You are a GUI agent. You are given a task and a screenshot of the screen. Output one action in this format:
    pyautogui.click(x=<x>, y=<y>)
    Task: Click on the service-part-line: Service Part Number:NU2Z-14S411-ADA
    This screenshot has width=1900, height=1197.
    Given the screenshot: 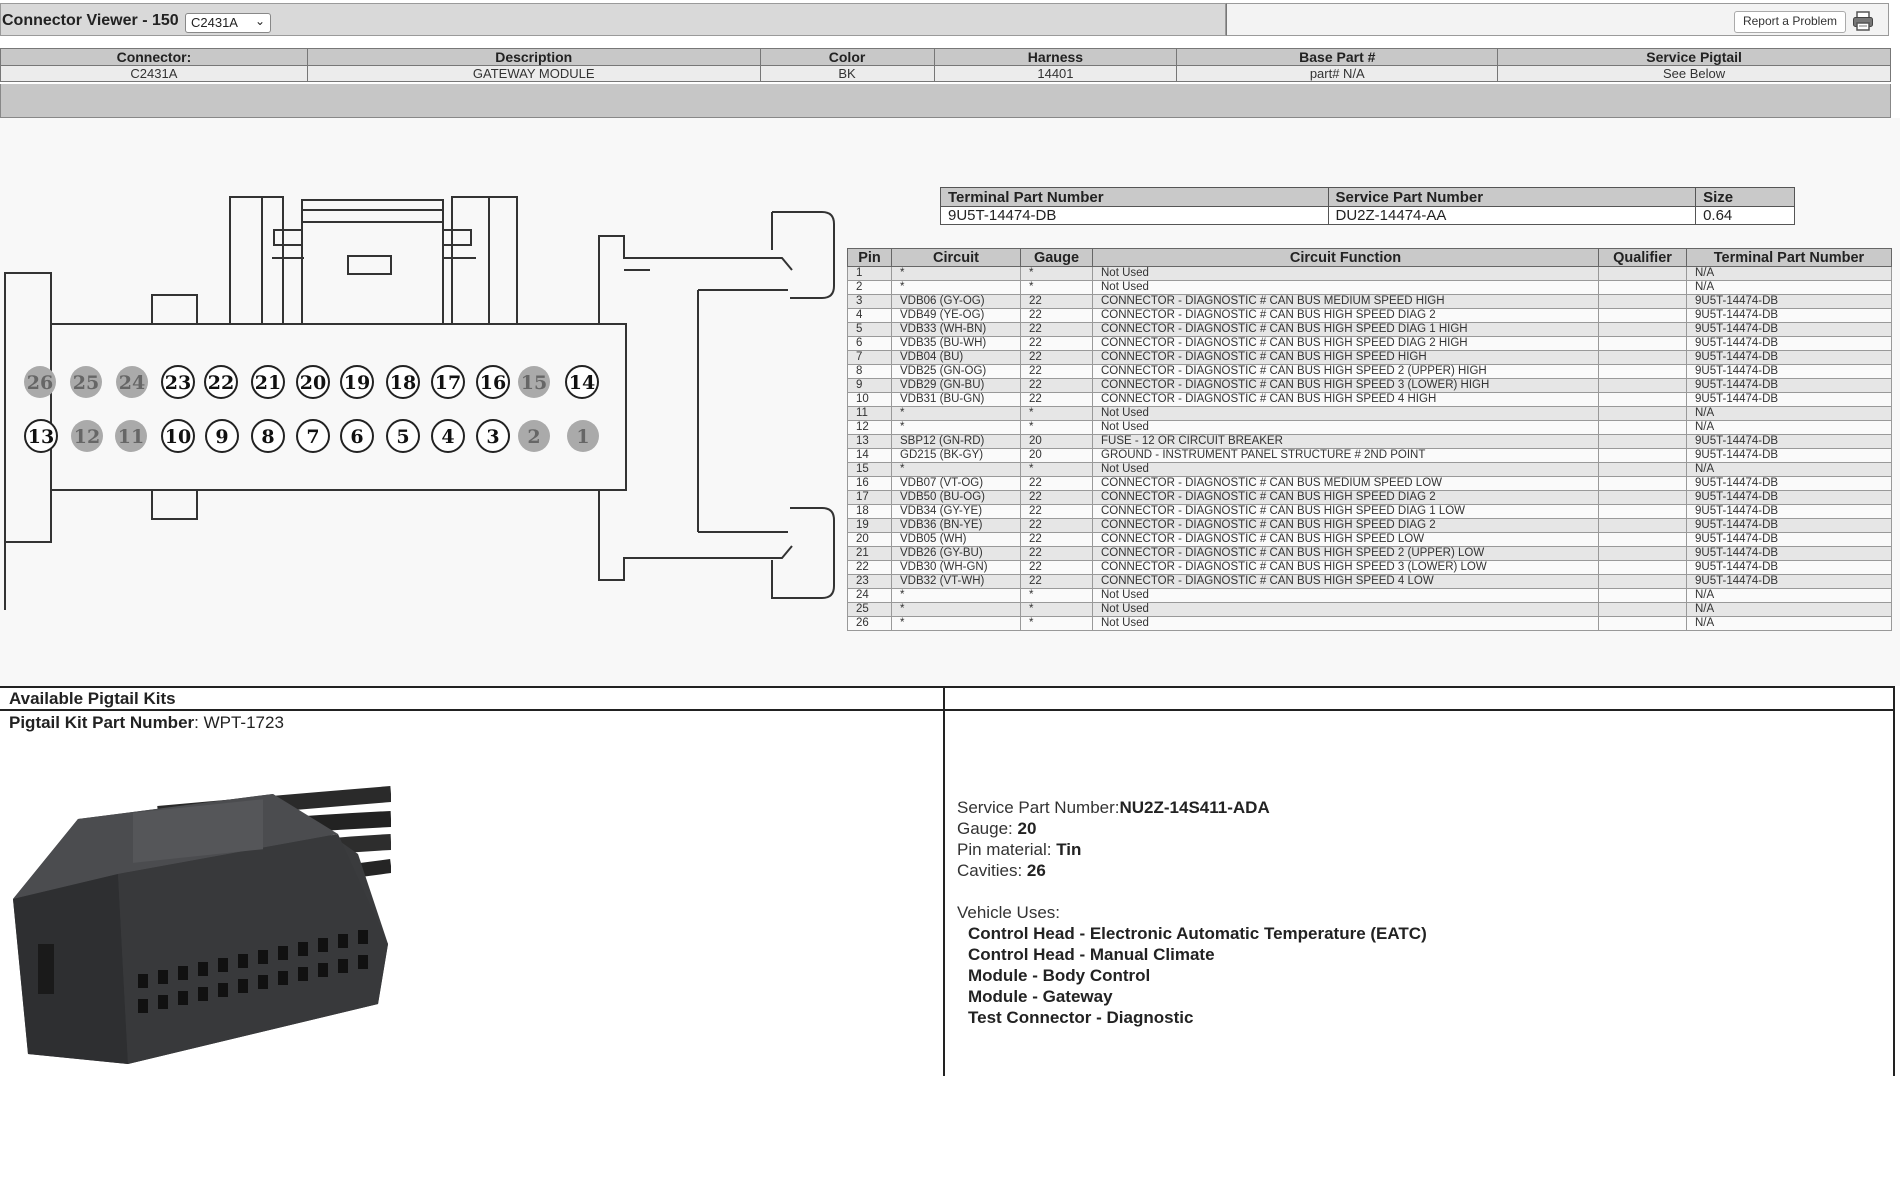 What is the action you would take?
    pyautogui.click(x=1192, y=807)
    